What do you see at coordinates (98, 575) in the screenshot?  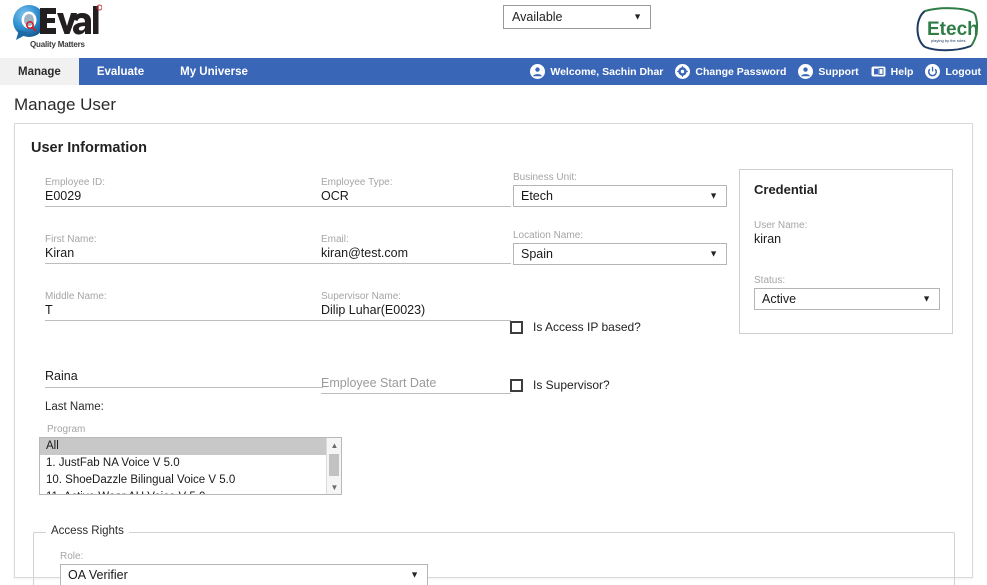 I see `role-value: OA Verifier` at bounding box center [98, 575].